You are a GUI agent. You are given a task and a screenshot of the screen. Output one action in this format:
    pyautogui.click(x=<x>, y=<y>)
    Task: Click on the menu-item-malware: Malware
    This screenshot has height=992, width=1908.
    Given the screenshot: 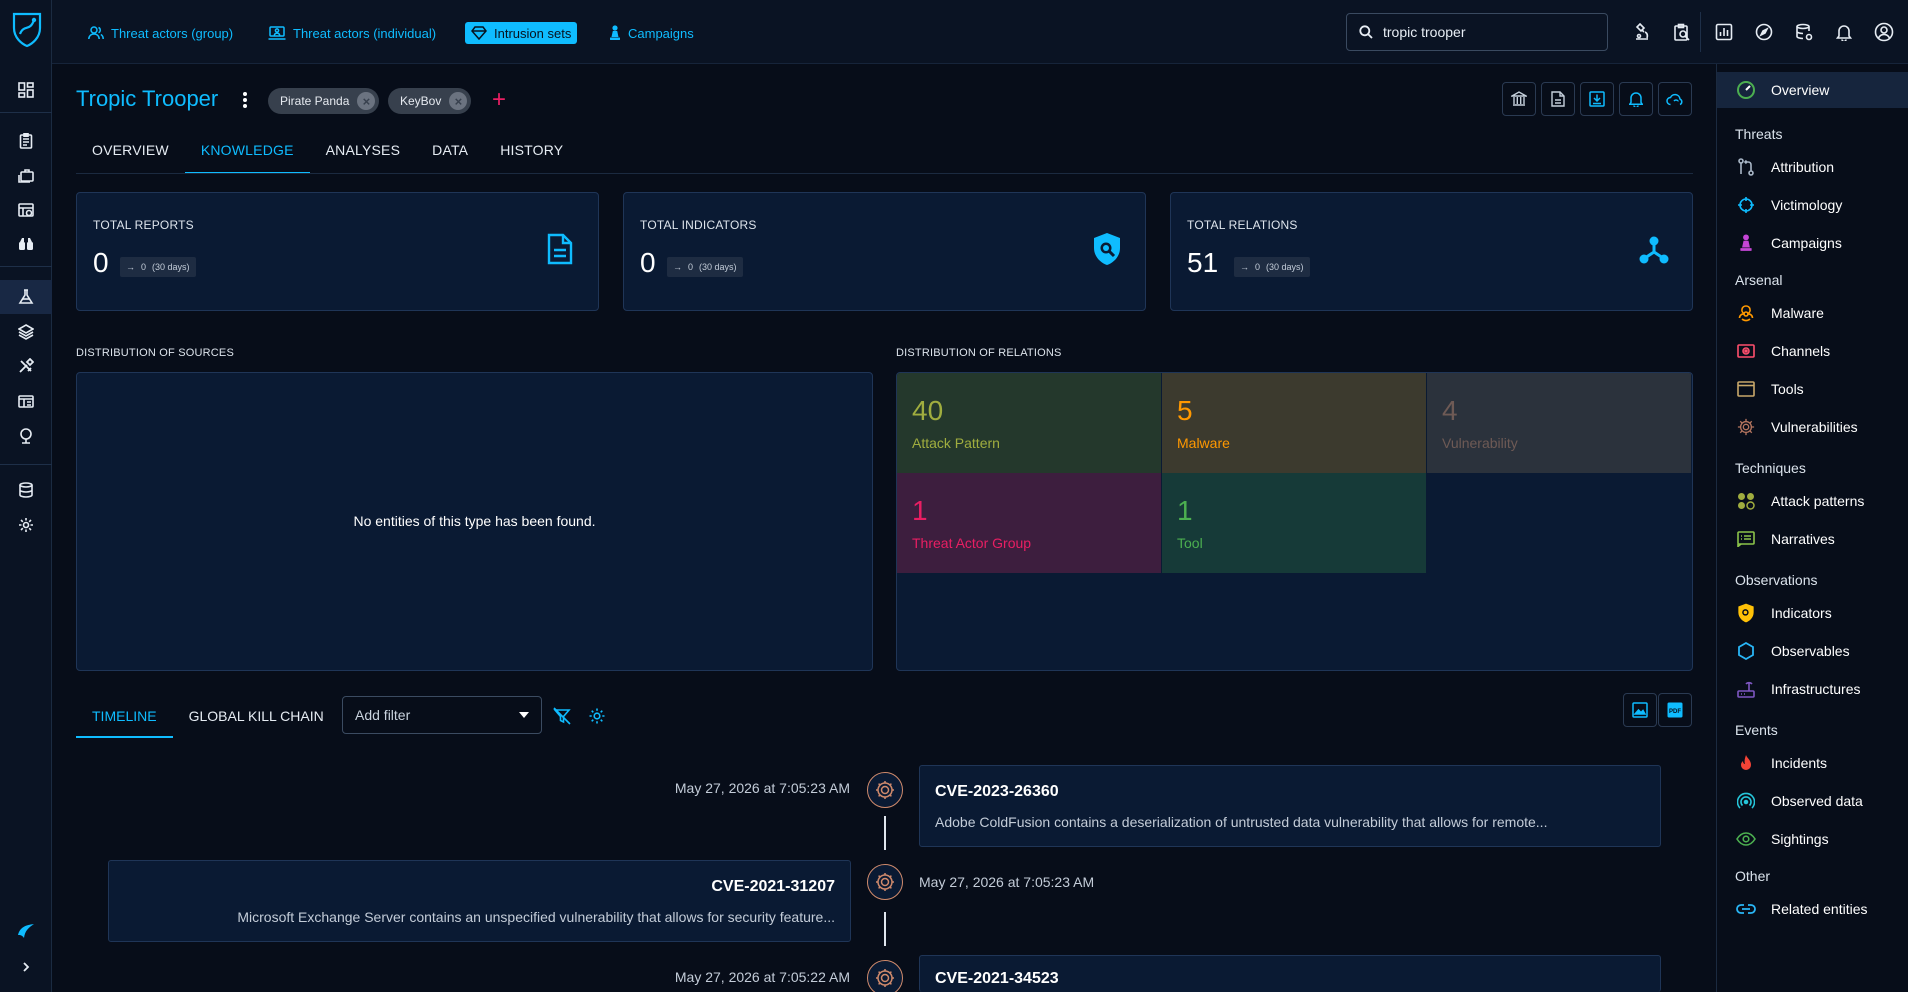 What is the action you would take?
    pyautogui.click(x=1779, y=313)
    